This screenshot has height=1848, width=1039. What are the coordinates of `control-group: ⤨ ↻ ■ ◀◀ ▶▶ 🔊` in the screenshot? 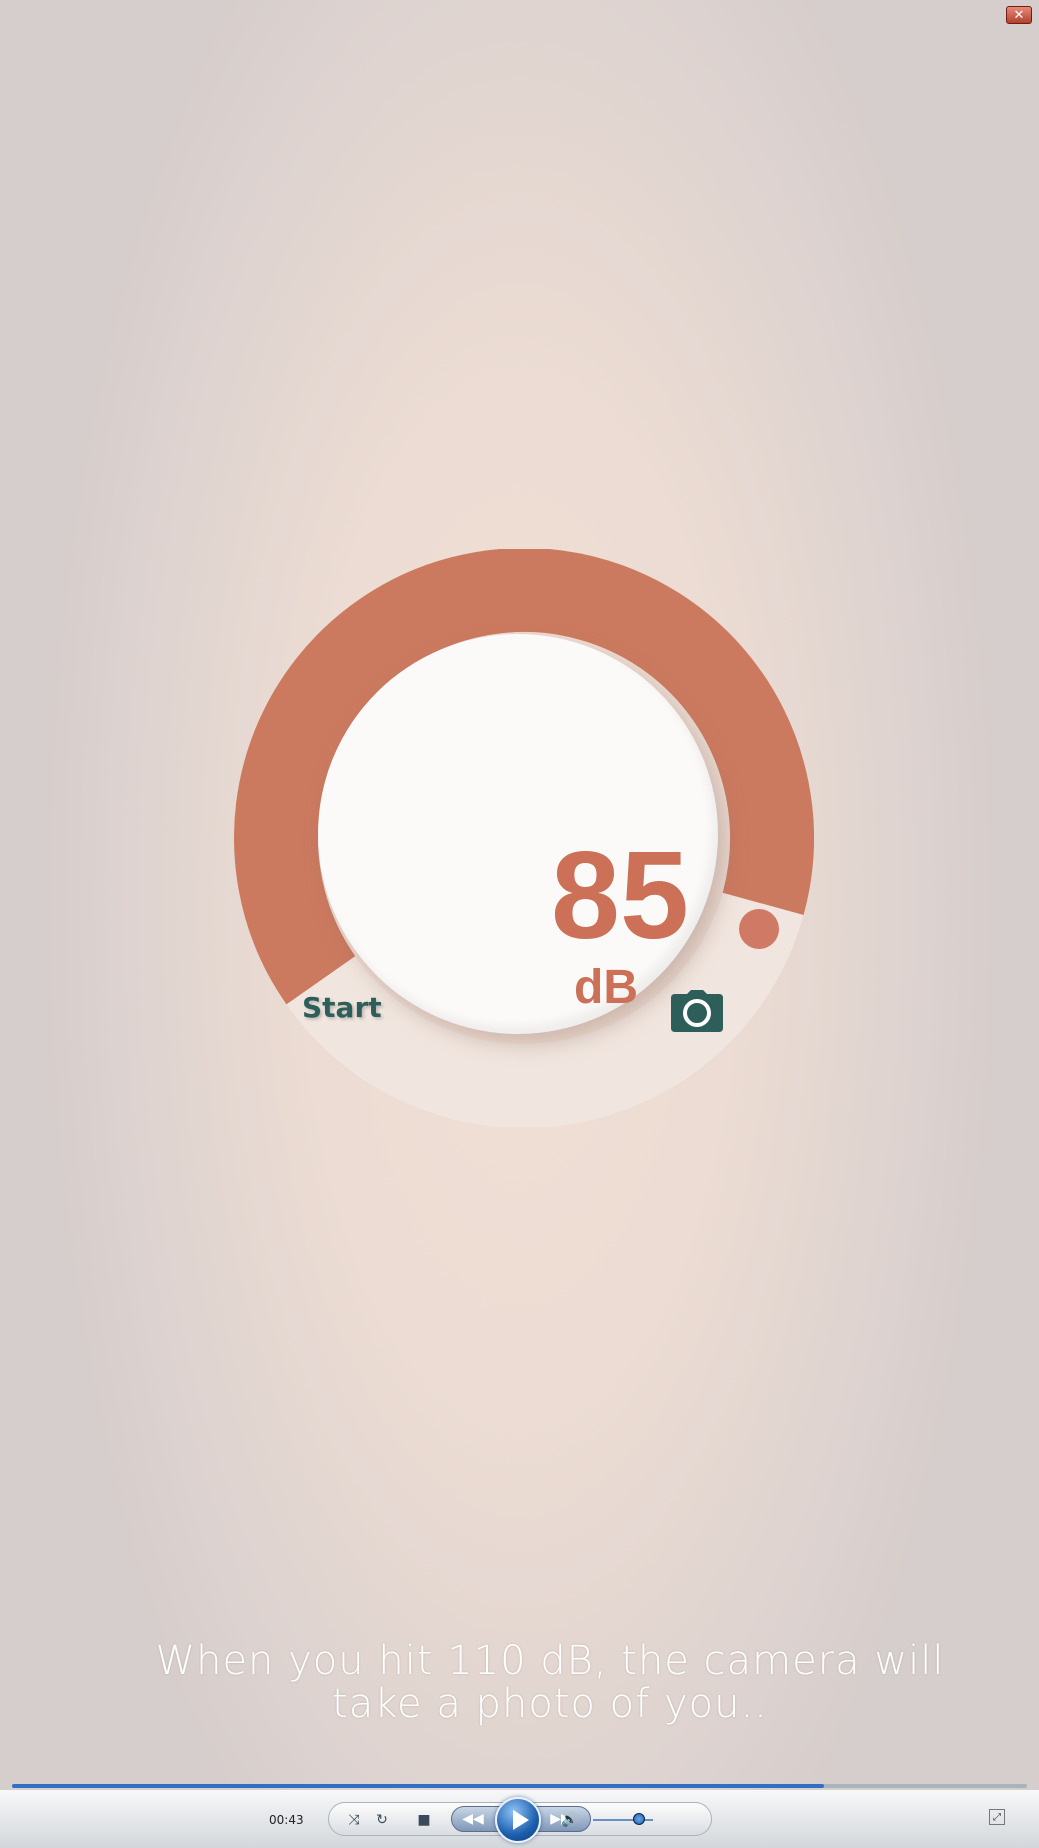 It's located at (520, 1820).